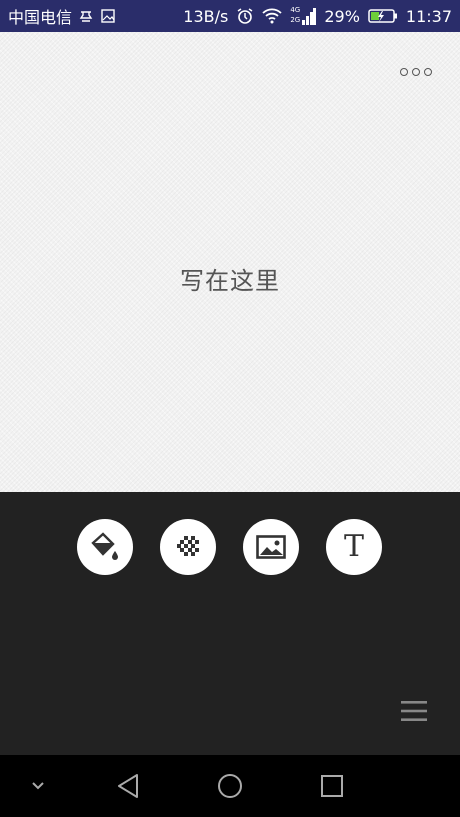 The width and height of the screenshot is (460, 817). What do you see at coordinates (40, 17) in the screenshot?
I see `carrier-label: 中国电信` at bounding box center [40, 17].